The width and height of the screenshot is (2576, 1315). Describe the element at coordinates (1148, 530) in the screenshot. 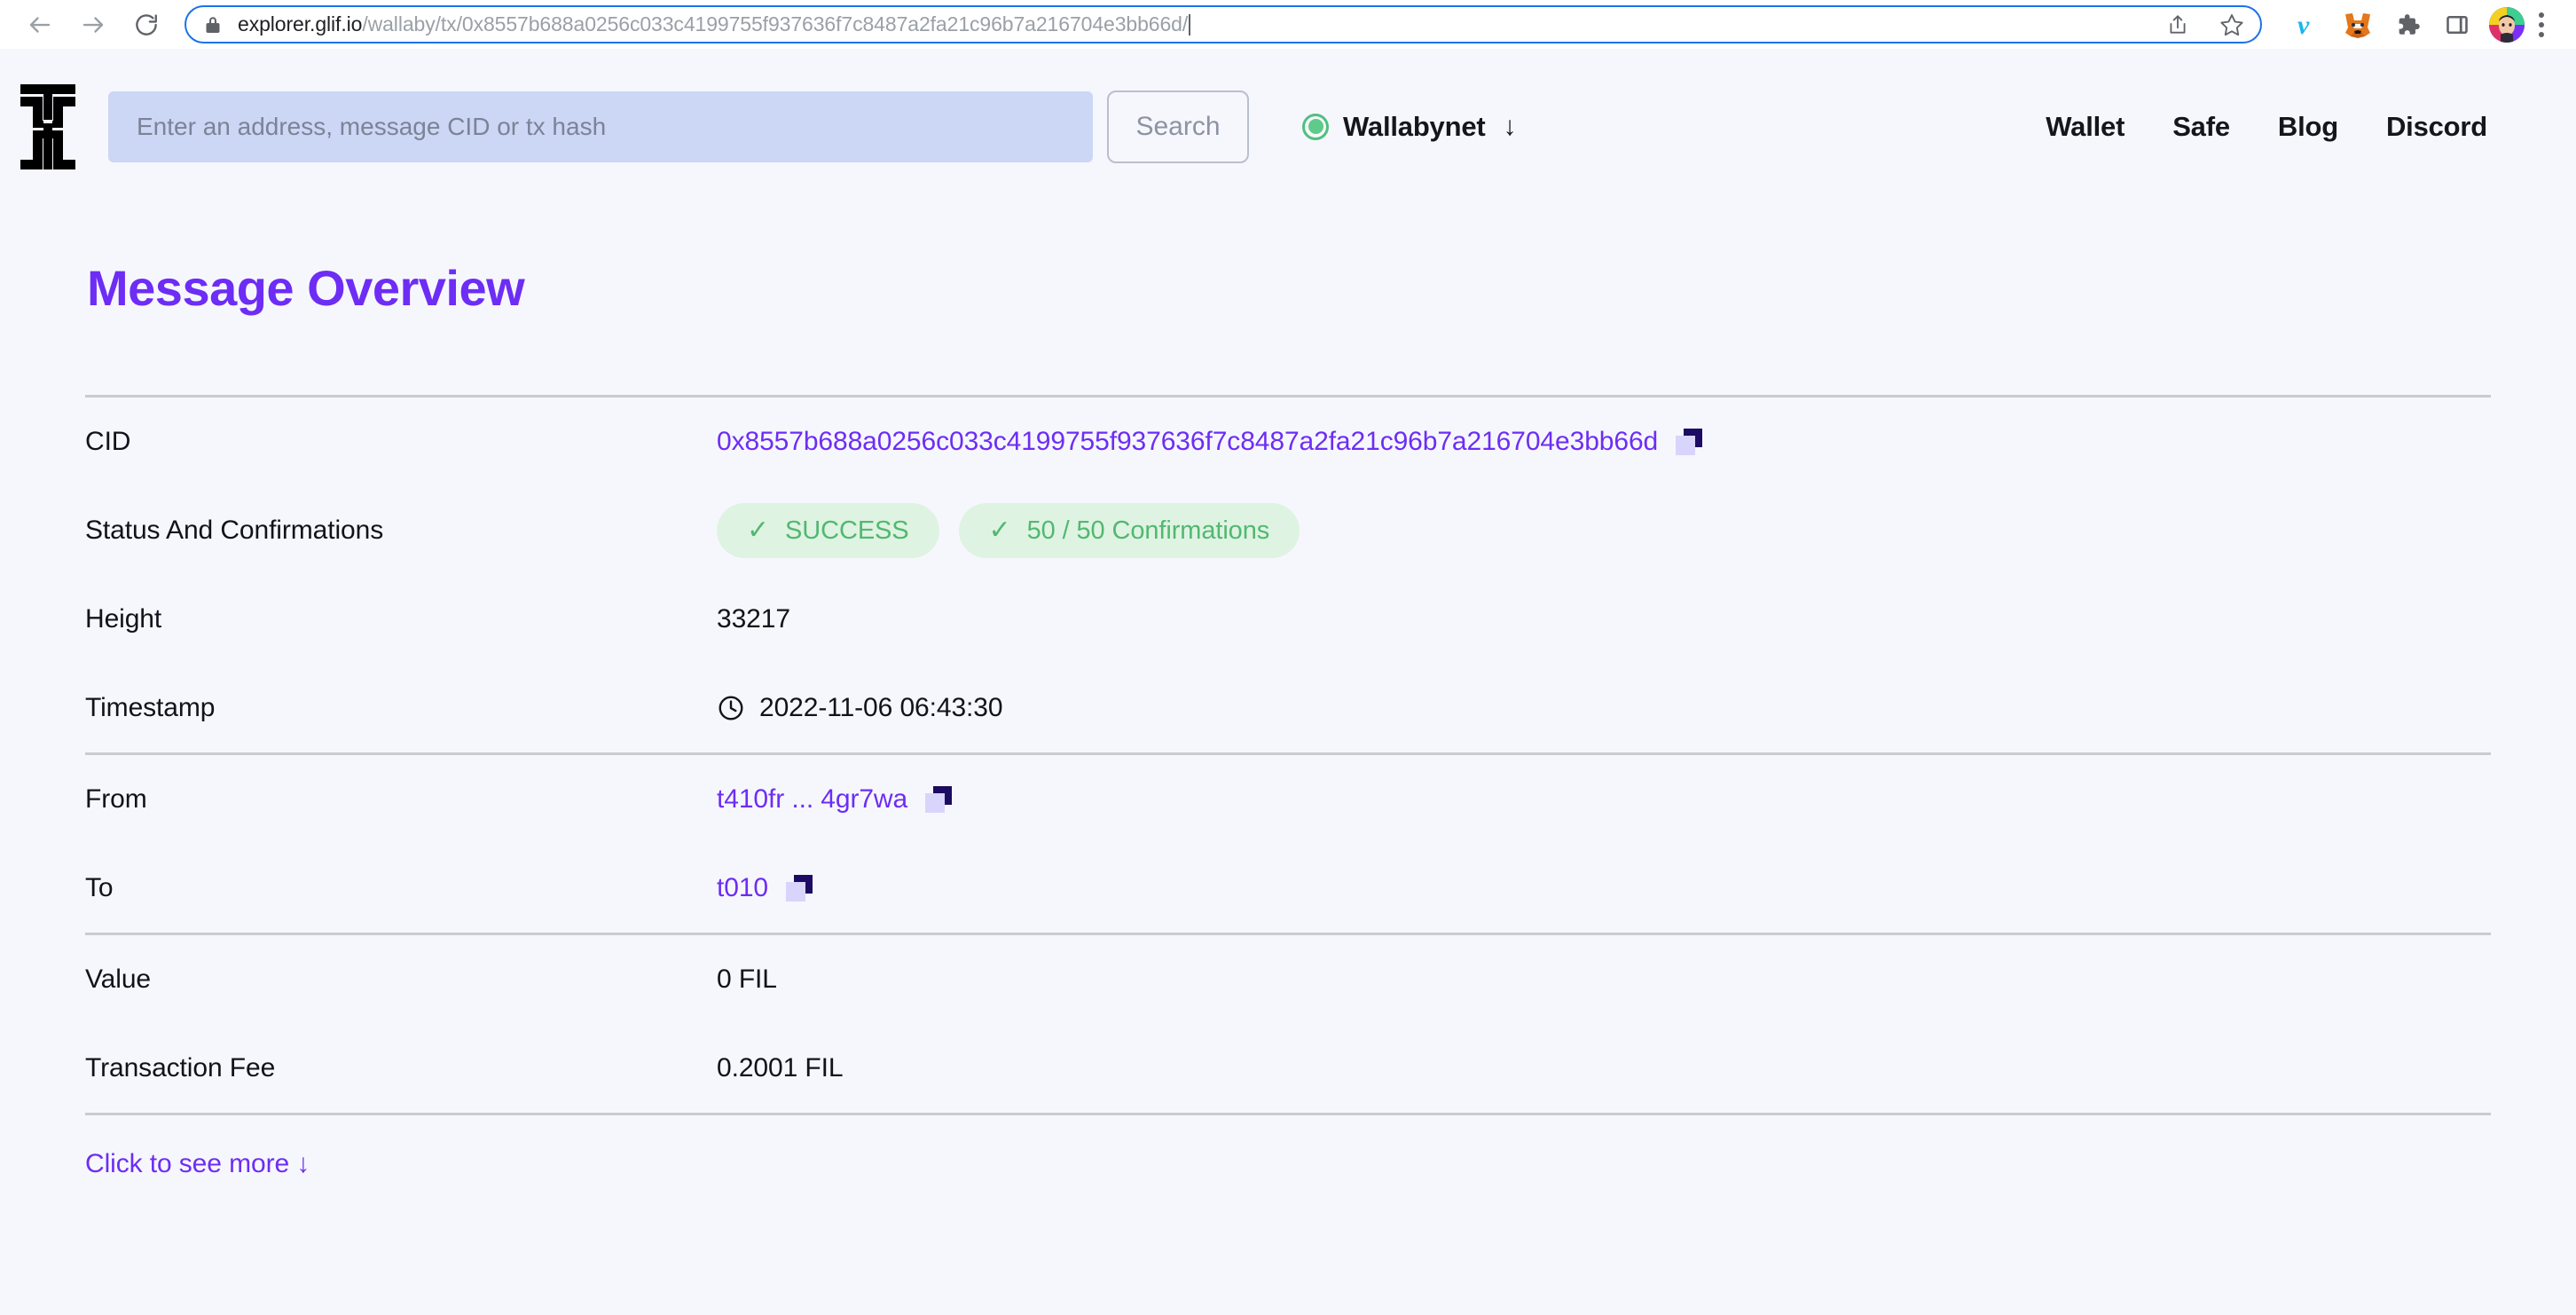

I see `status-badge-label: 50 / 50 Confirmations` at that location.